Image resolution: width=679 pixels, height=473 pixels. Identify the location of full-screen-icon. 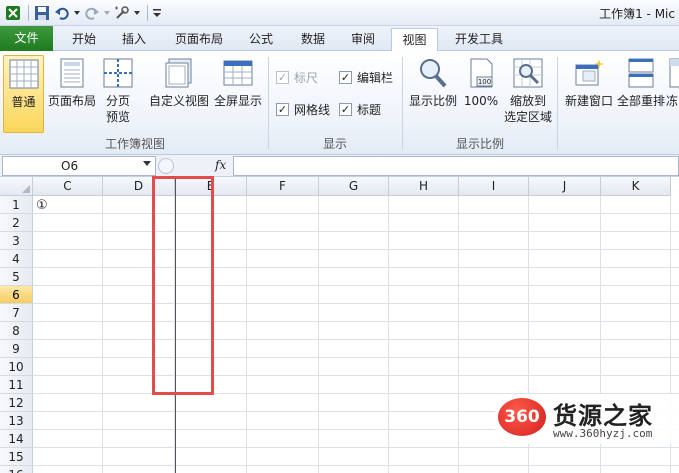
(238, 73).